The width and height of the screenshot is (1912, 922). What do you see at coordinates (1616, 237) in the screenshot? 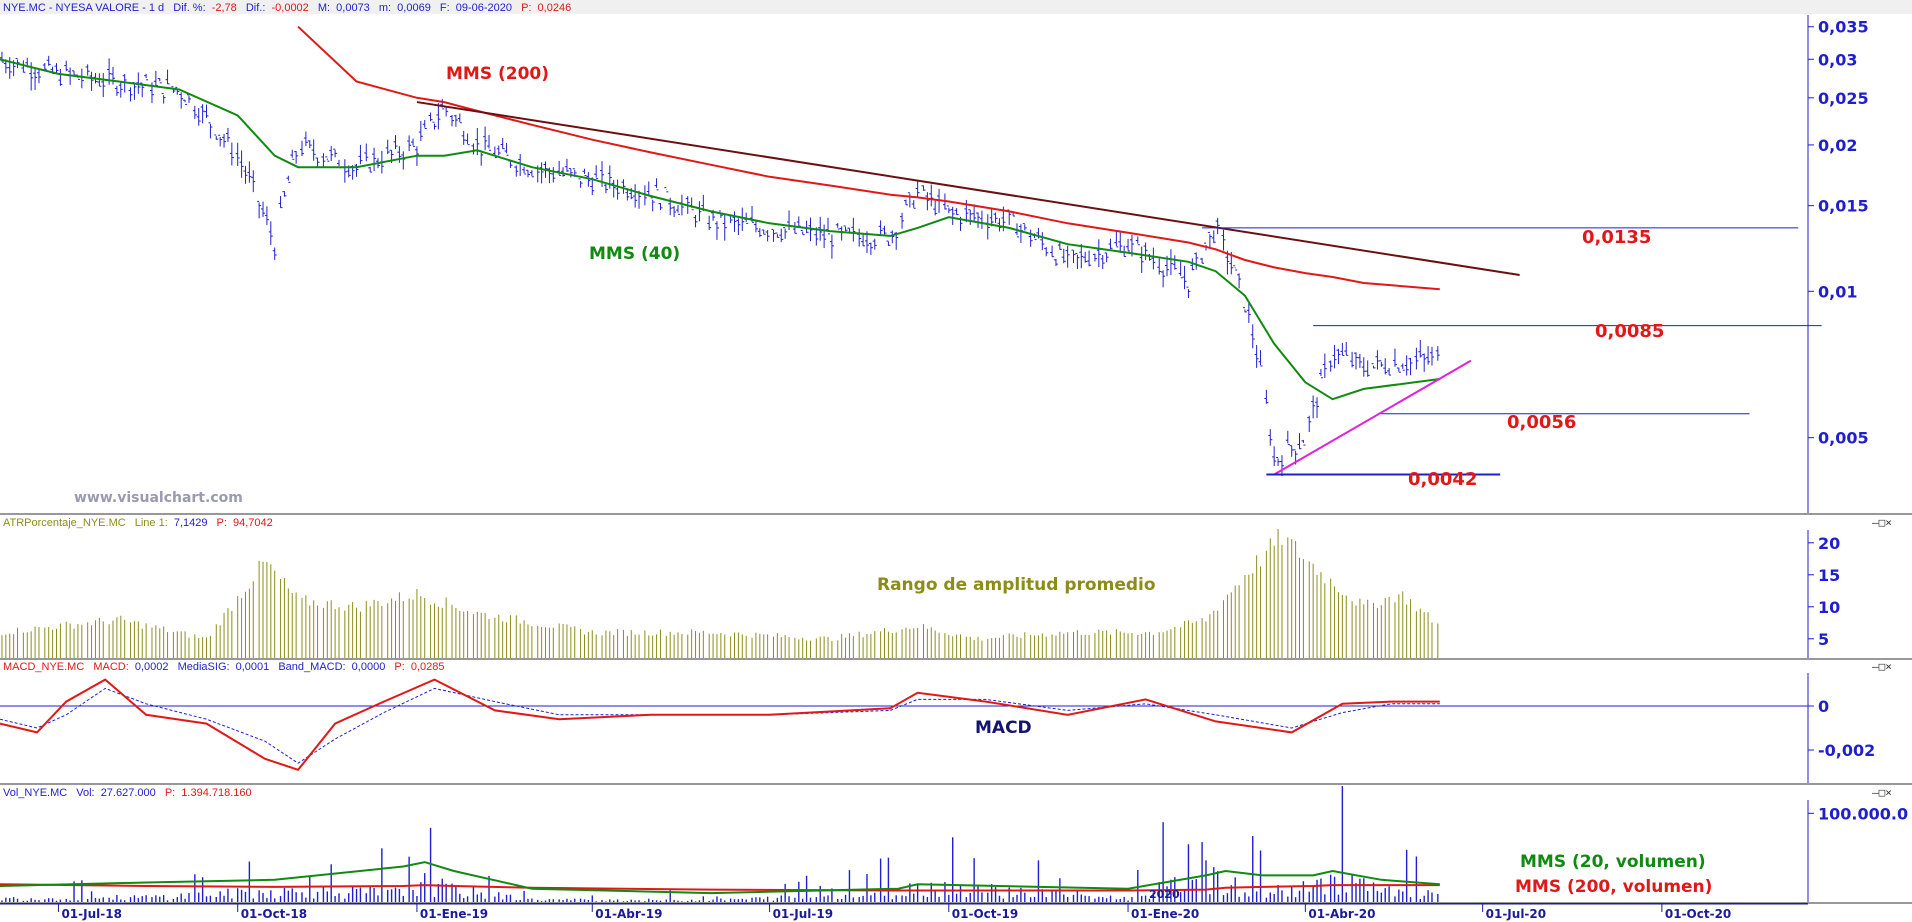
I see `level-label-0135: 0,0135` at bounding box center [1616, 237].